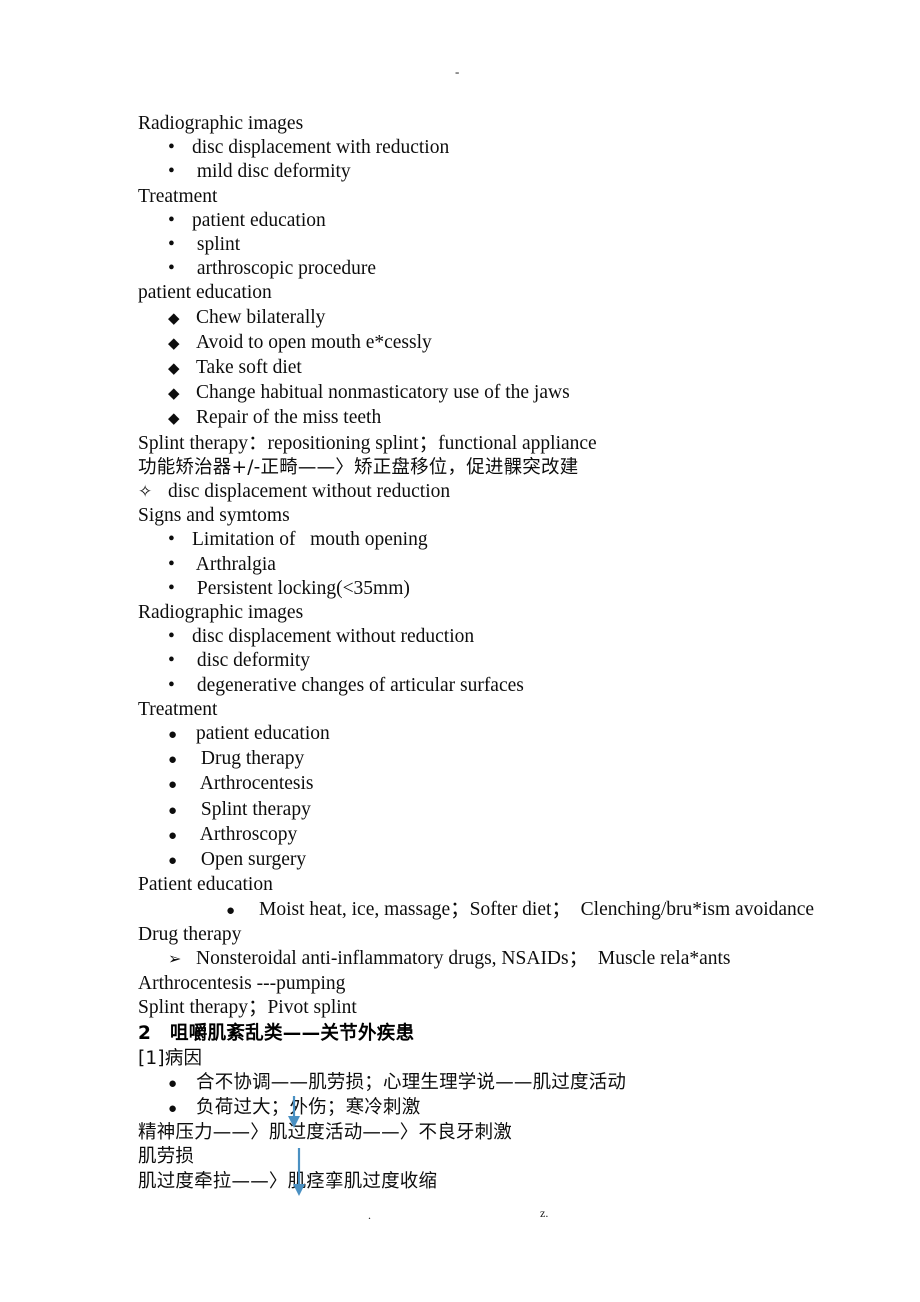 This screenshot has height=1302, width=920. What do you see at coordinates (508, 637) in the screenshot?
I see `list-item: • disc displacement without reduction` at bounding box center [508, 637].